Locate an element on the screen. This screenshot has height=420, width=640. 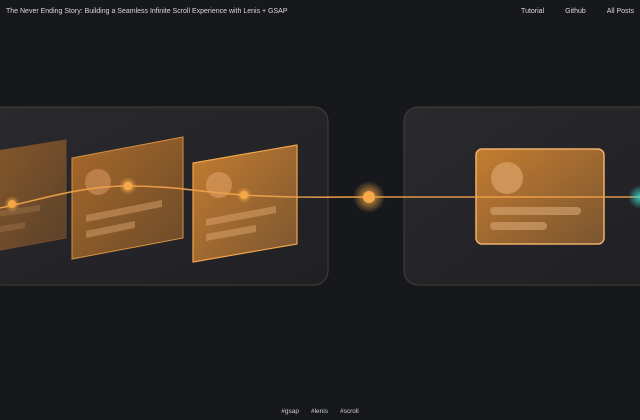
nav-link-github: Github is located at coordinates (575, 11).